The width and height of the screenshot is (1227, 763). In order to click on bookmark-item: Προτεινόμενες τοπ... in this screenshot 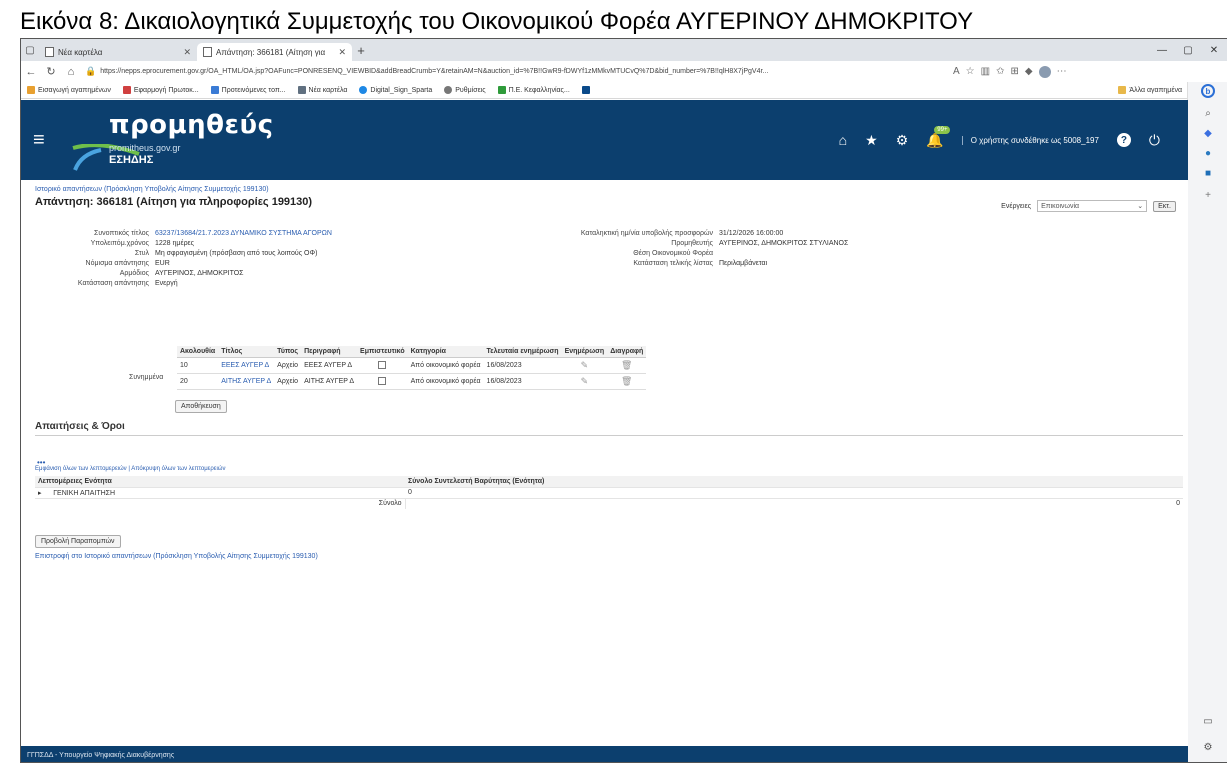, I will do `click(248, 90)`.